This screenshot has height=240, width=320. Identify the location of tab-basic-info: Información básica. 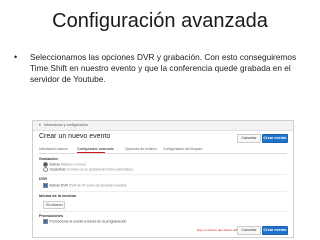
(53, 149).